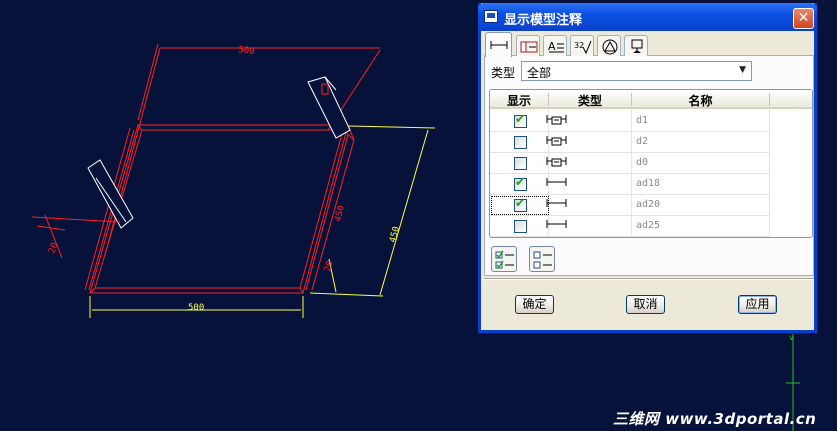  I want to click on flange-left, so click(110, 194).